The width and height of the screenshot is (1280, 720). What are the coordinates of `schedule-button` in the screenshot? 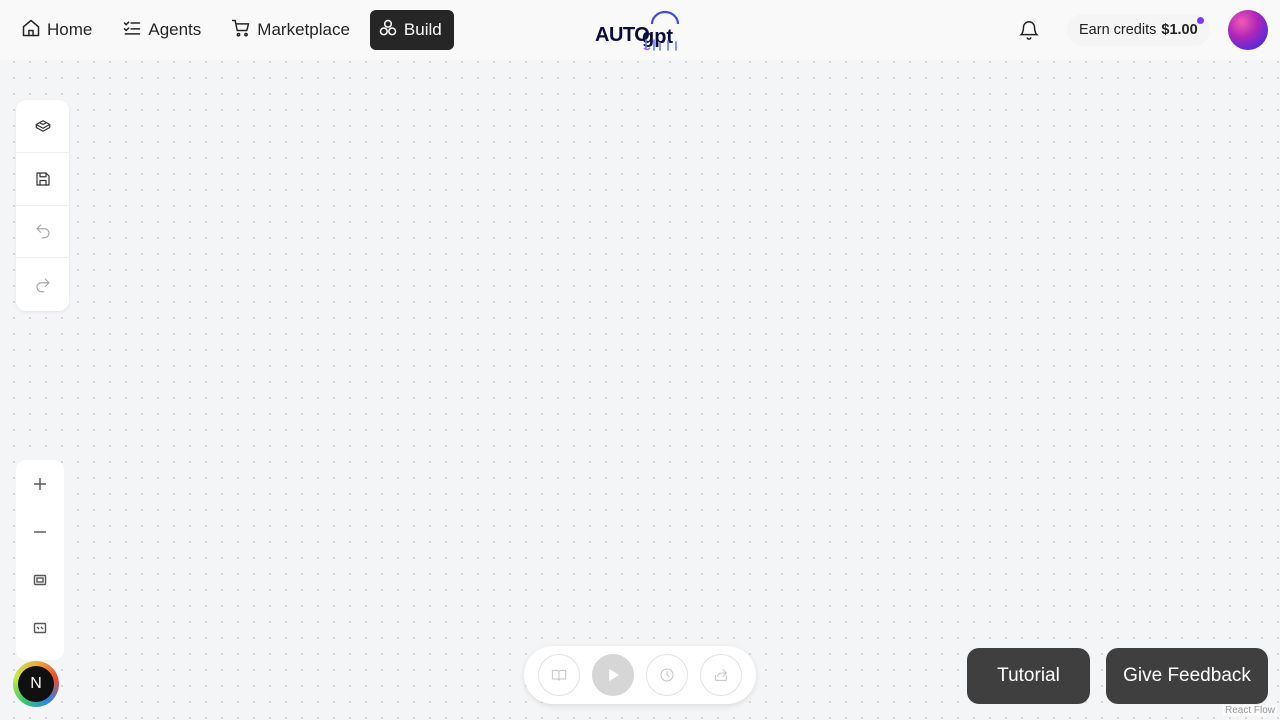 It's located at (667, 675).